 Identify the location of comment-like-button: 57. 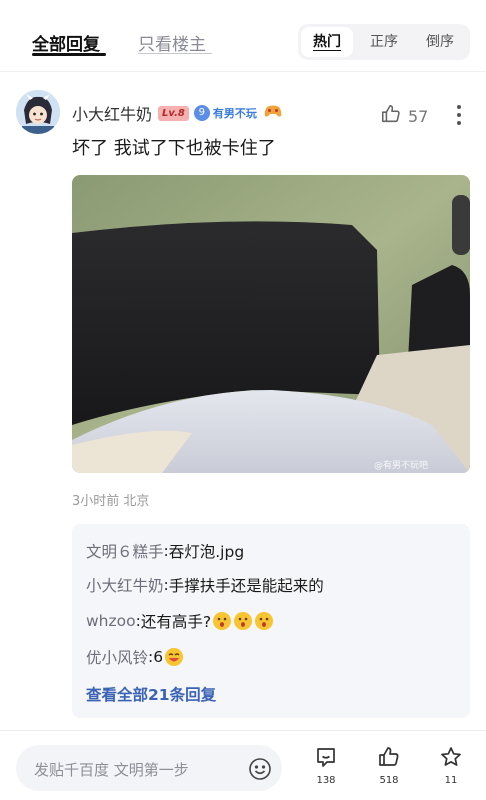
(404, 116).